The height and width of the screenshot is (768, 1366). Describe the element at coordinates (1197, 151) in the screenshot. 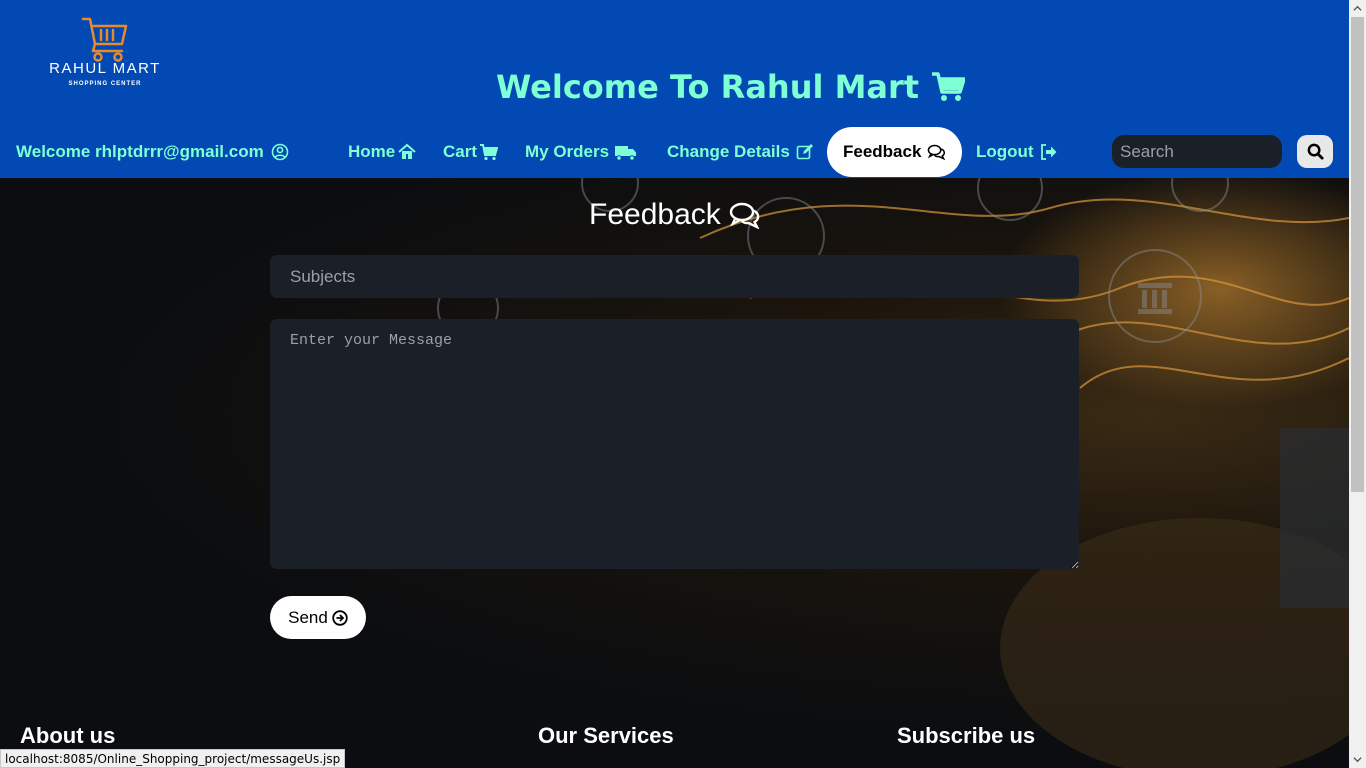

I see `search-input` at that location.